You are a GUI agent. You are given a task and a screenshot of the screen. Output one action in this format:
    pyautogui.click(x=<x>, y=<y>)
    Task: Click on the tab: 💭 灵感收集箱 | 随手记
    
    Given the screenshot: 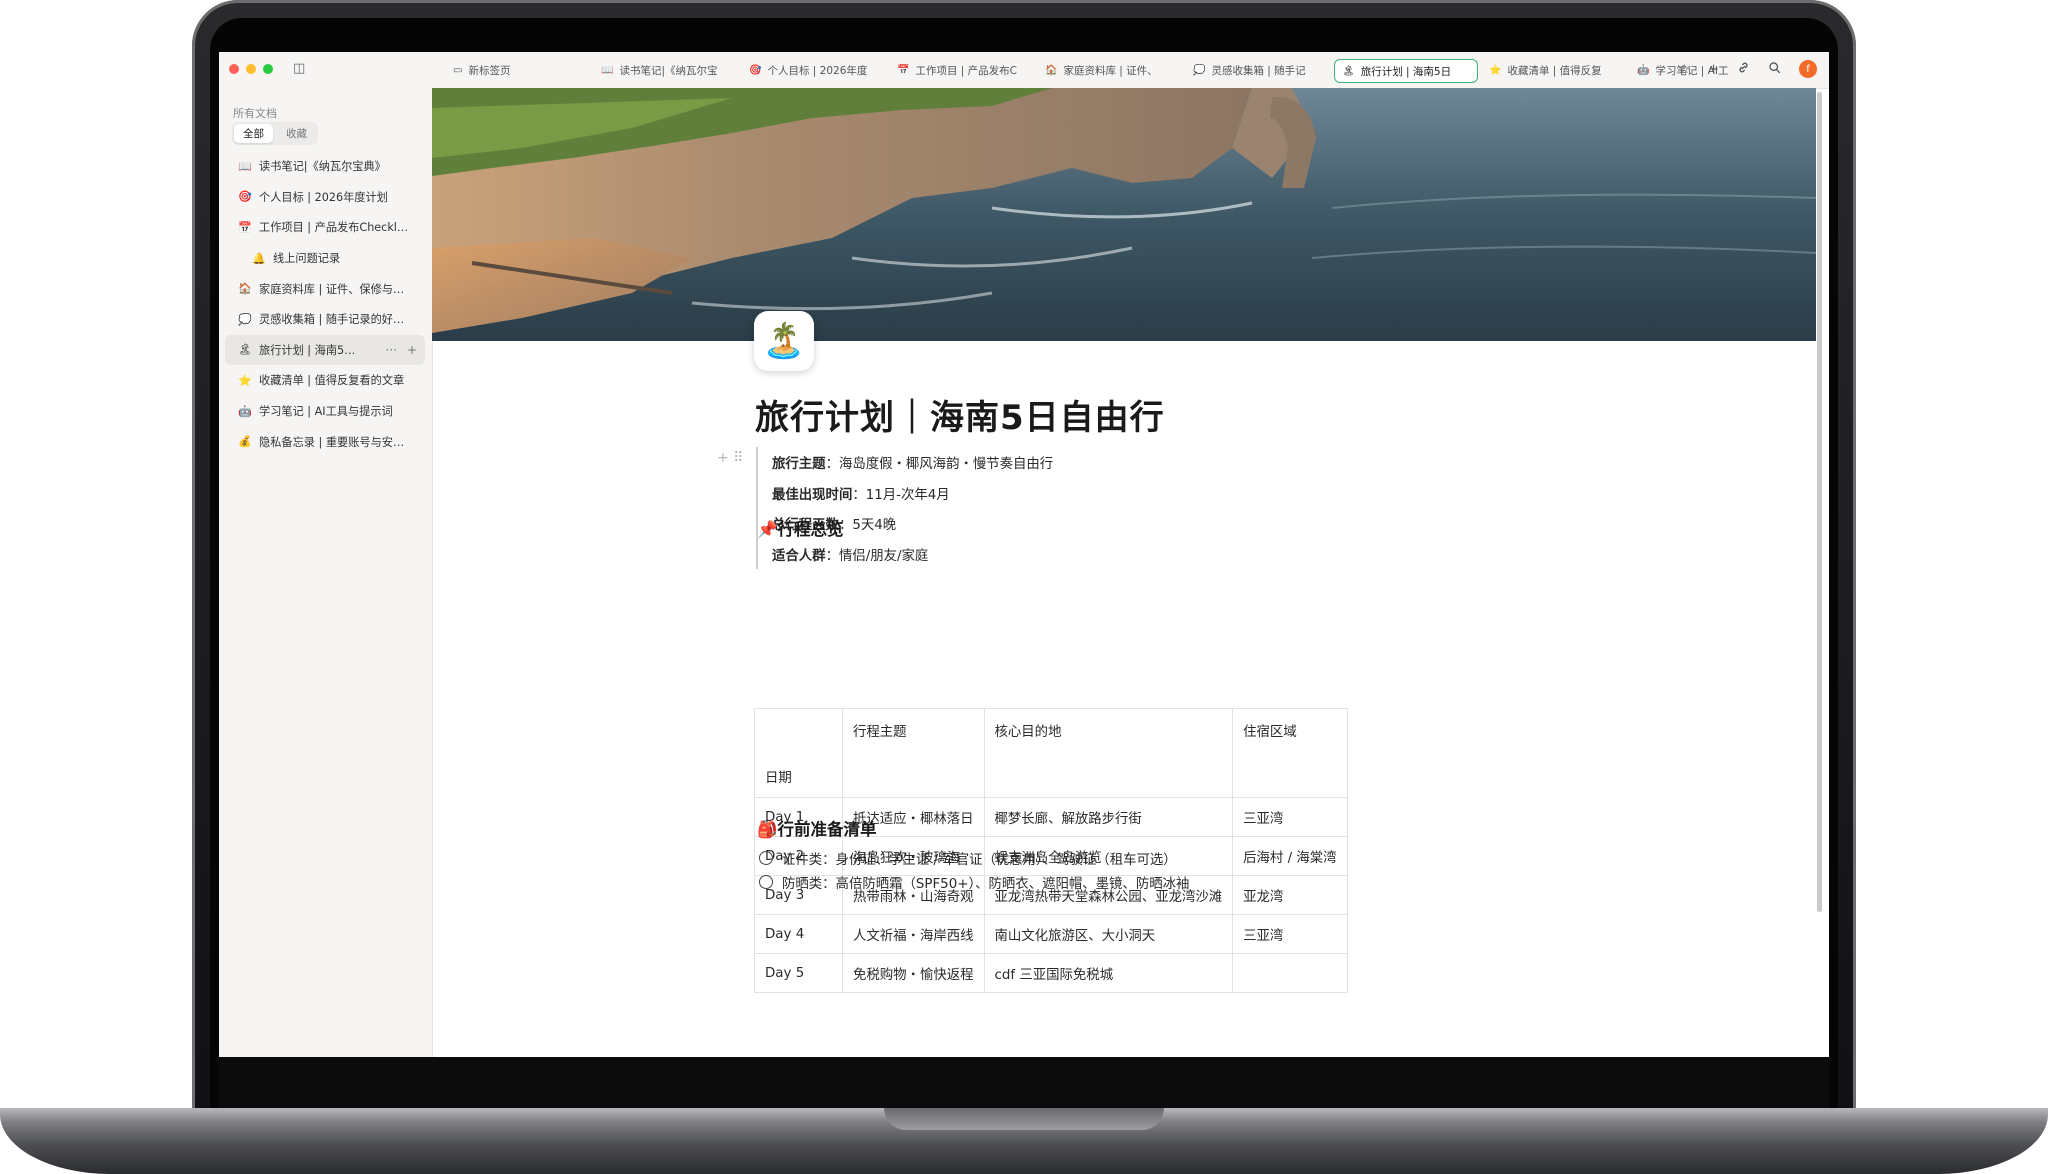 What is the action you would take?
    pyautogui.click(x=1258, y=70)
    